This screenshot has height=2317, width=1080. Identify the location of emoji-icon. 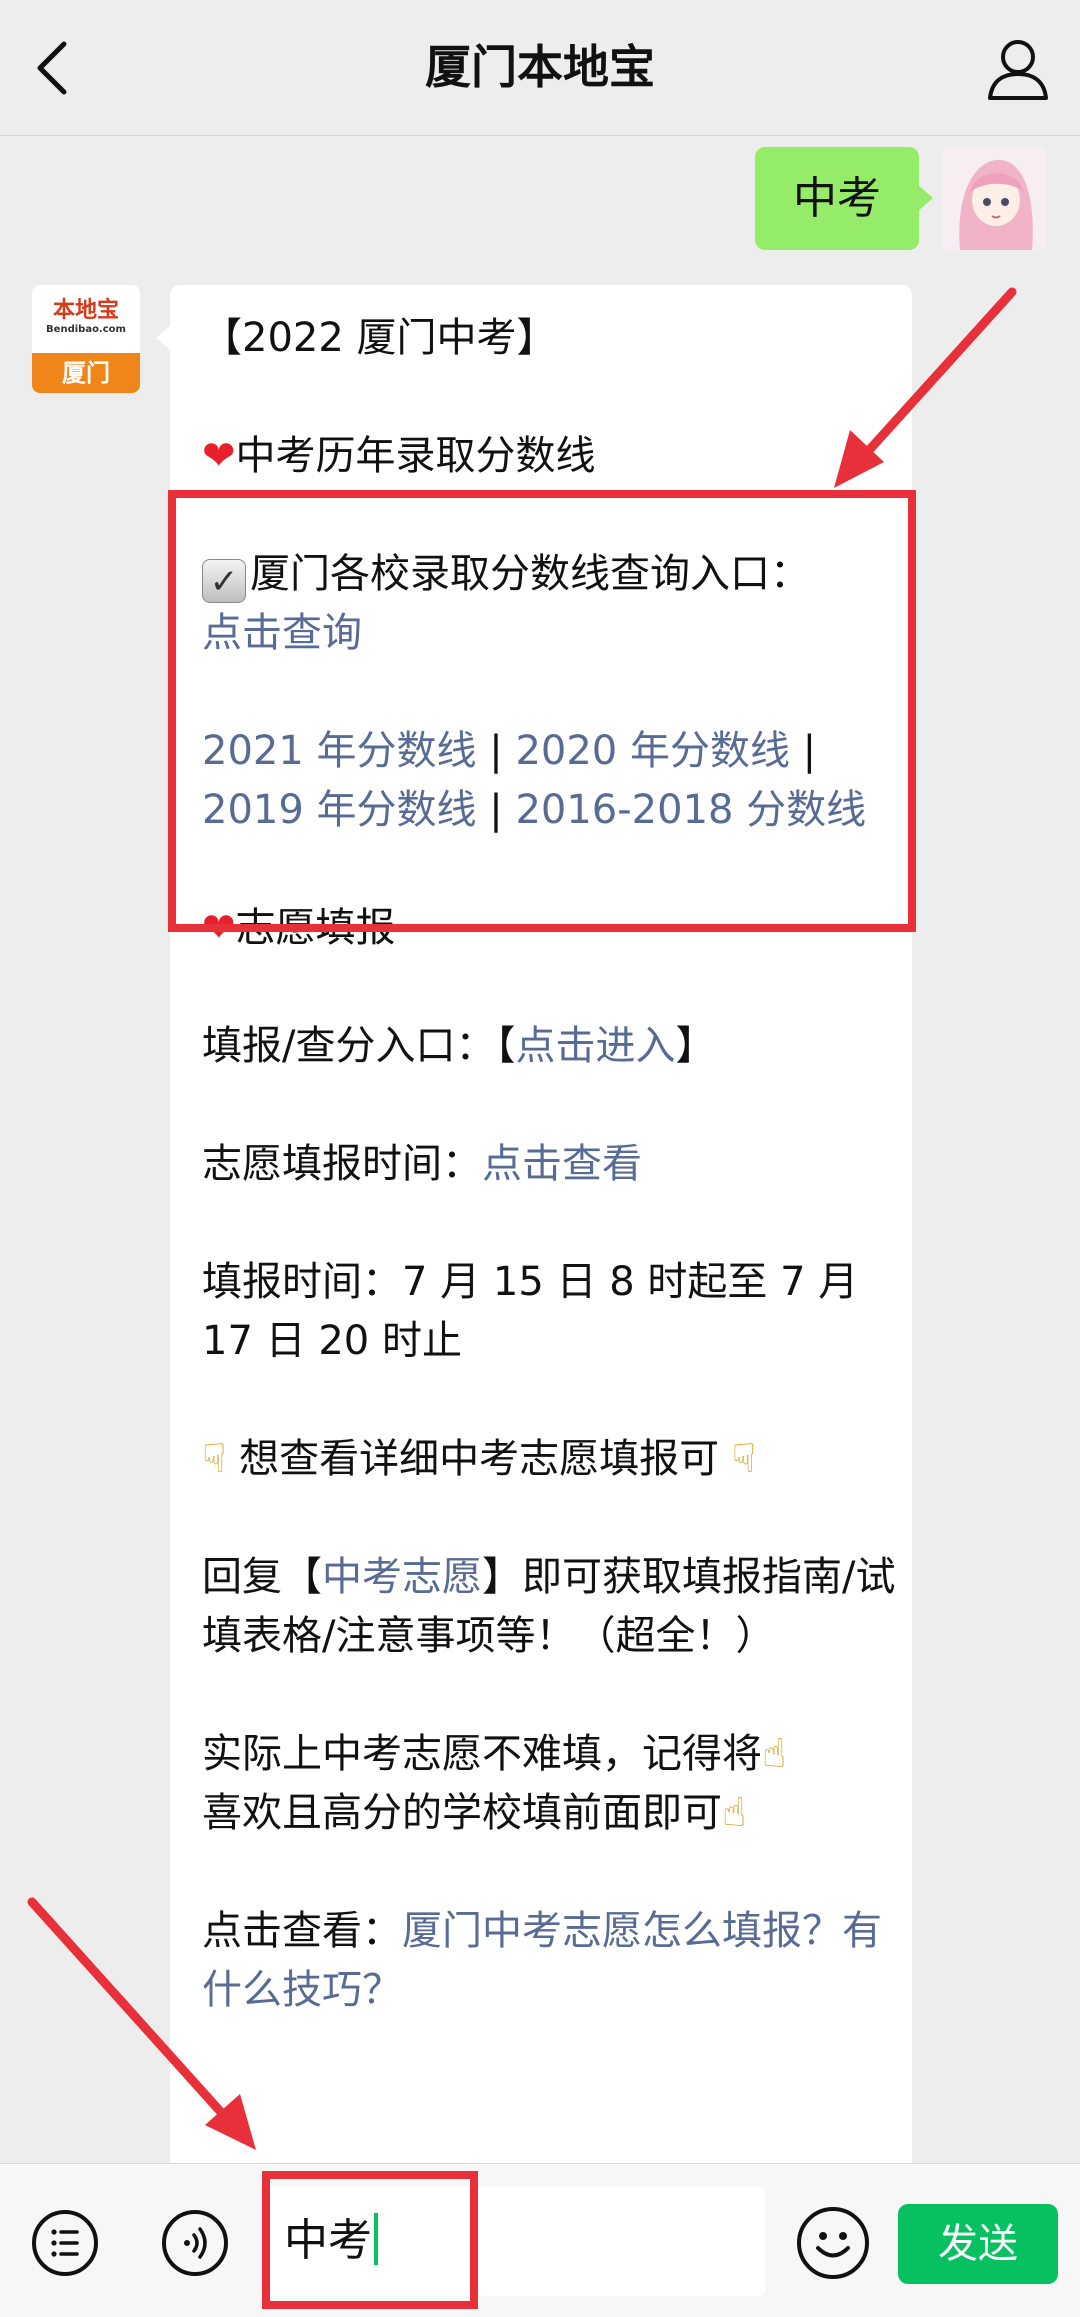
(833, 2245).